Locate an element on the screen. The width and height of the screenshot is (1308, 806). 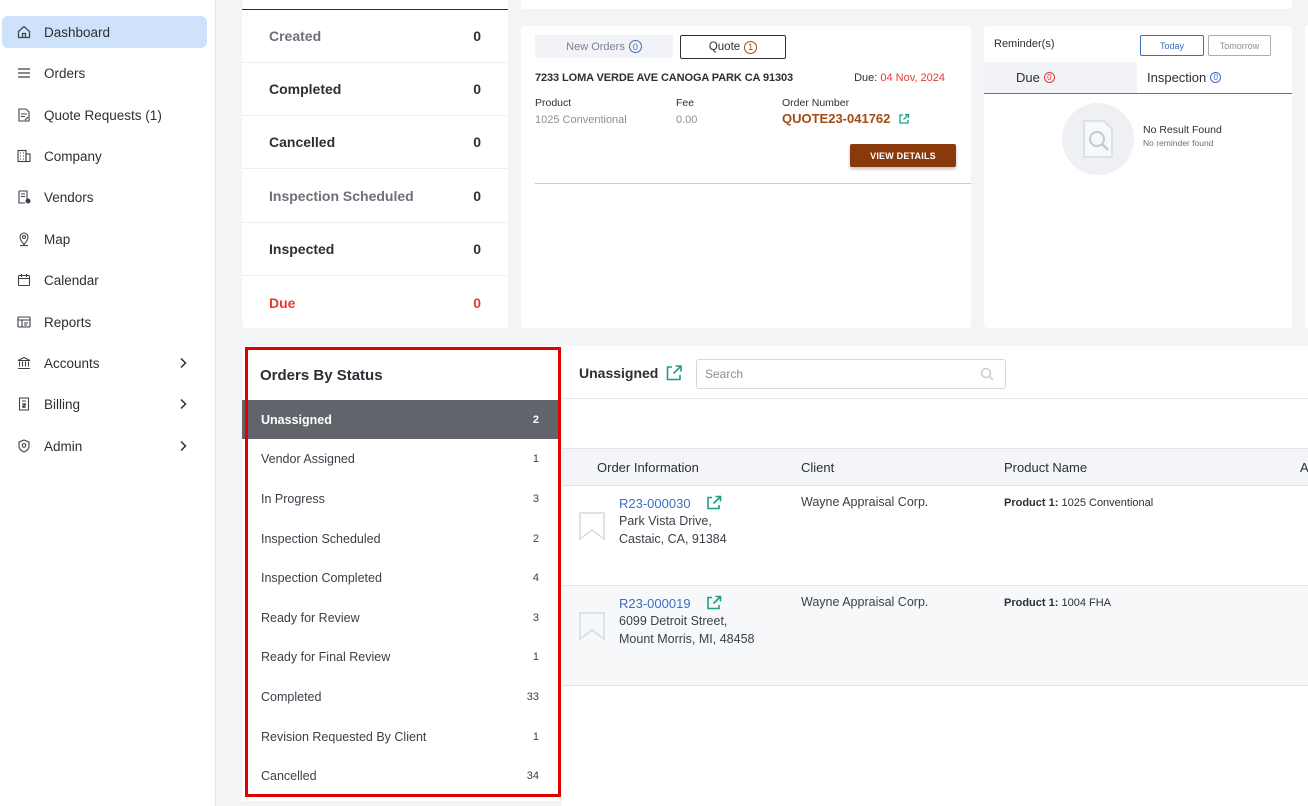
quote-address: 7233 LOMA VERDE AVE CANOGA PARK CA 91303 is located at coordinates (664, 78).